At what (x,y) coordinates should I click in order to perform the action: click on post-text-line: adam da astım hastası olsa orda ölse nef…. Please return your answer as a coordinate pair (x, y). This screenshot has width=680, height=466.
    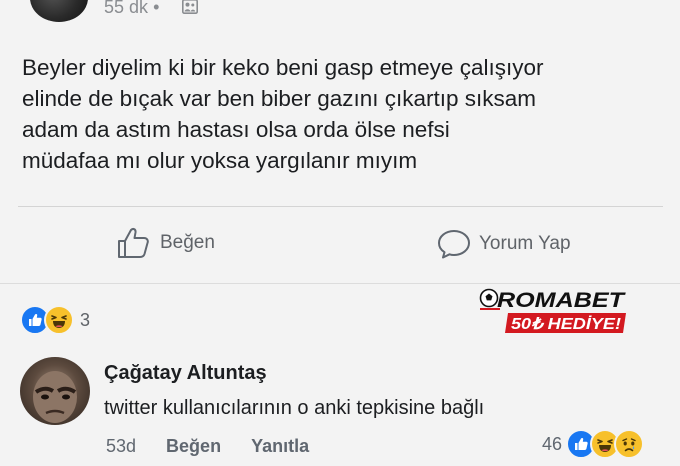
    Looking at the image, I should click on (236, 129).